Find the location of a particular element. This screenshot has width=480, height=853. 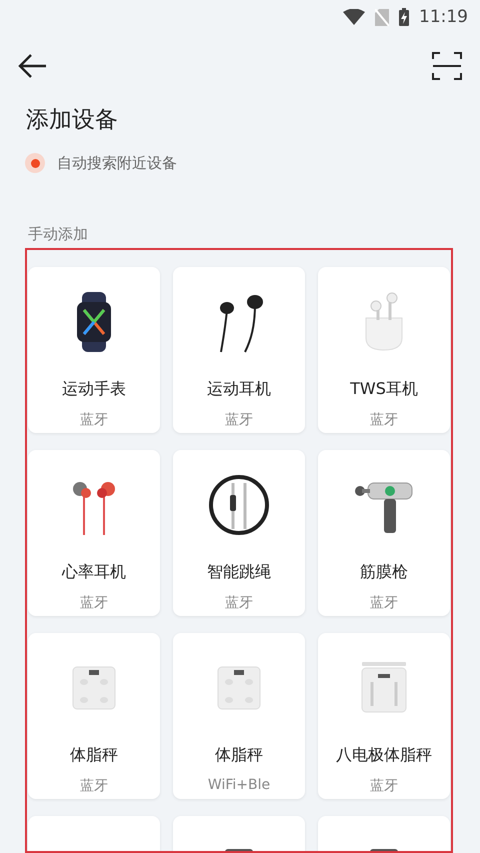

watch-icon is located at coordinates (94, 322).